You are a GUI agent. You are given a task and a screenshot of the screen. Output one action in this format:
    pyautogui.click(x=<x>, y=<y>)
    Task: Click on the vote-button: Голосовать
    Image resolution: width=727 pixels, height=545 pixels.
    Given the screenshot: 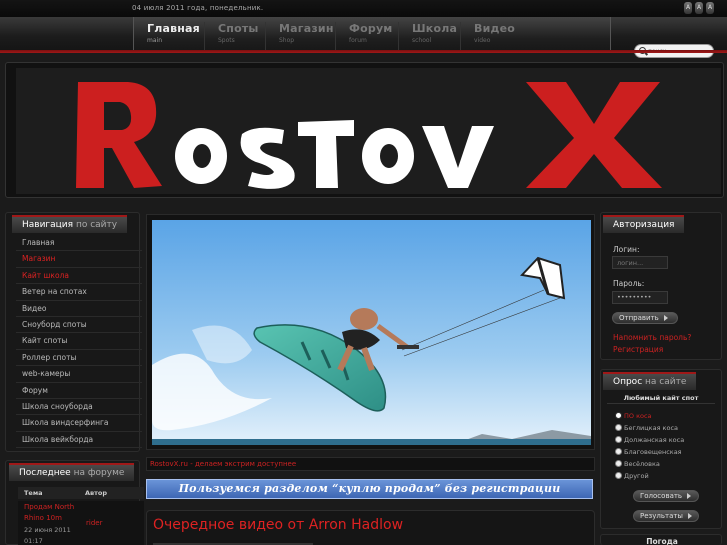 What is the action you would take?
    pyautogui.click(x=666, y=496)
    